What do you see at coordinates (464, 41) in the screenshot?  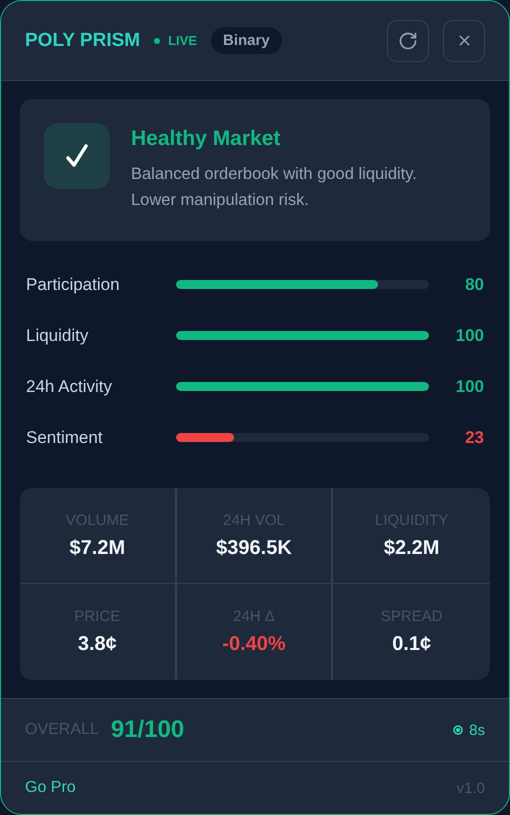 I see `close-button` at bounding box center [464, 41].